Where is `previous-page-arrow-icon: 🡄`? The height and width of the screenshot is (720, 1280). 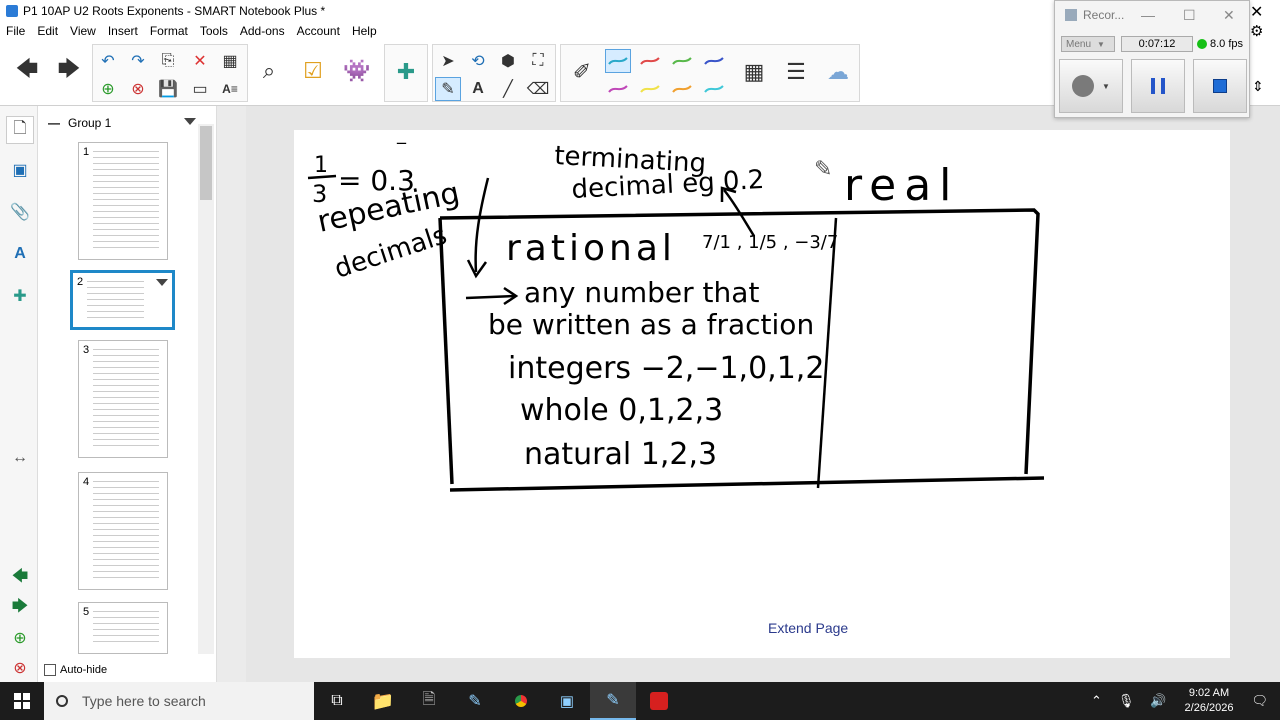
previous-page-arrow-icon: 🡄 is located at coordinates (27, 71).